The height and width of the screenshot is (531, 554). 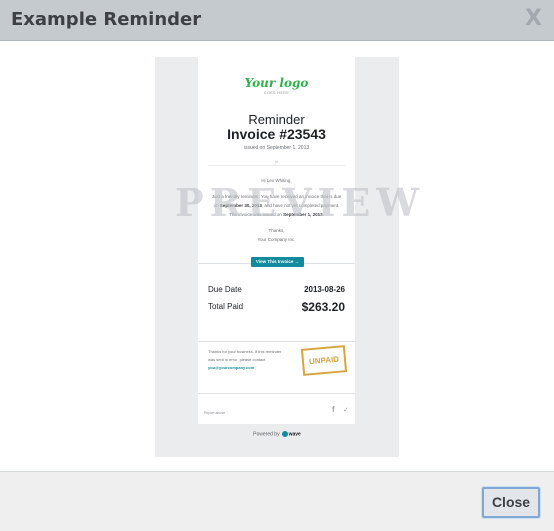 What do you see at coordinates (276, 134) in the screenshot?
I see `invoice-title: Invoice #23543` at bounding box center [276, 134].